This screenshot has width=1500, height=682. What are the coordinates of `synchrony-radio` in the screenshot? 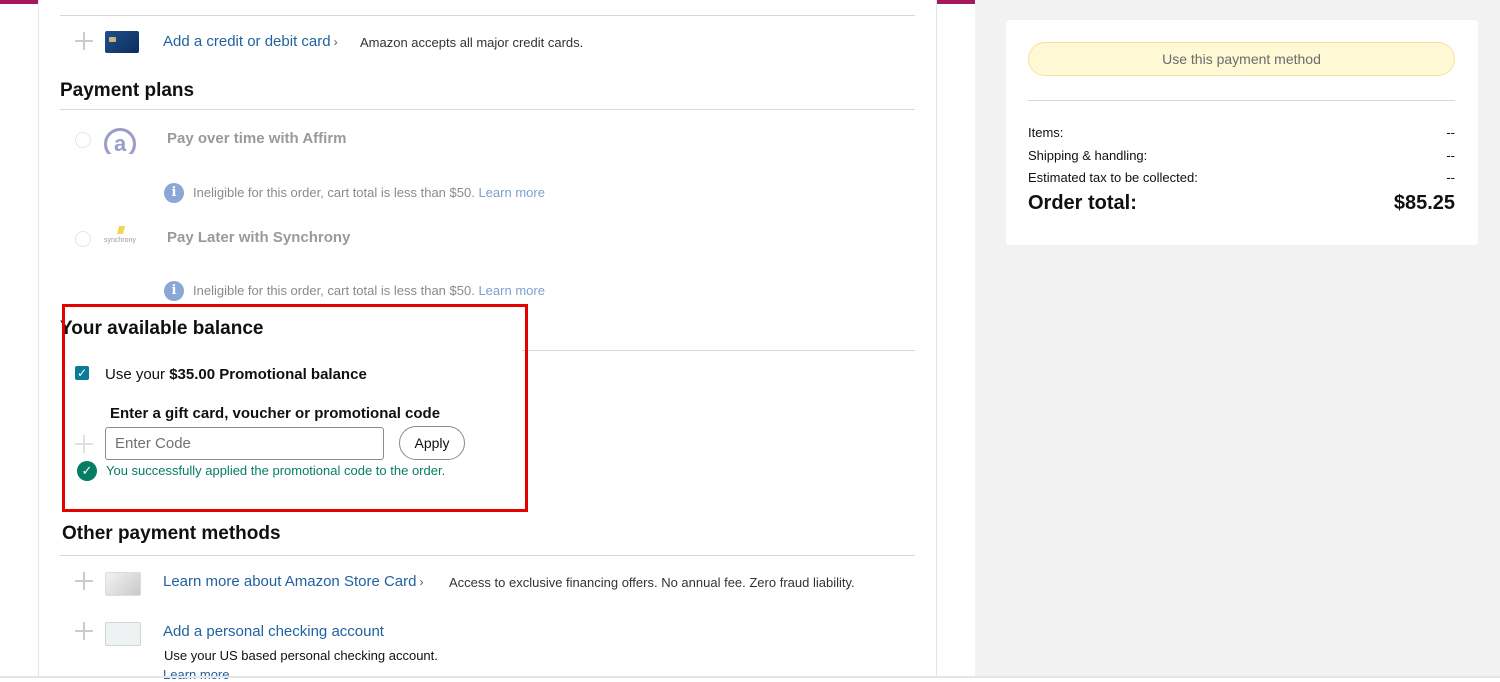 It's located at (83, 239).